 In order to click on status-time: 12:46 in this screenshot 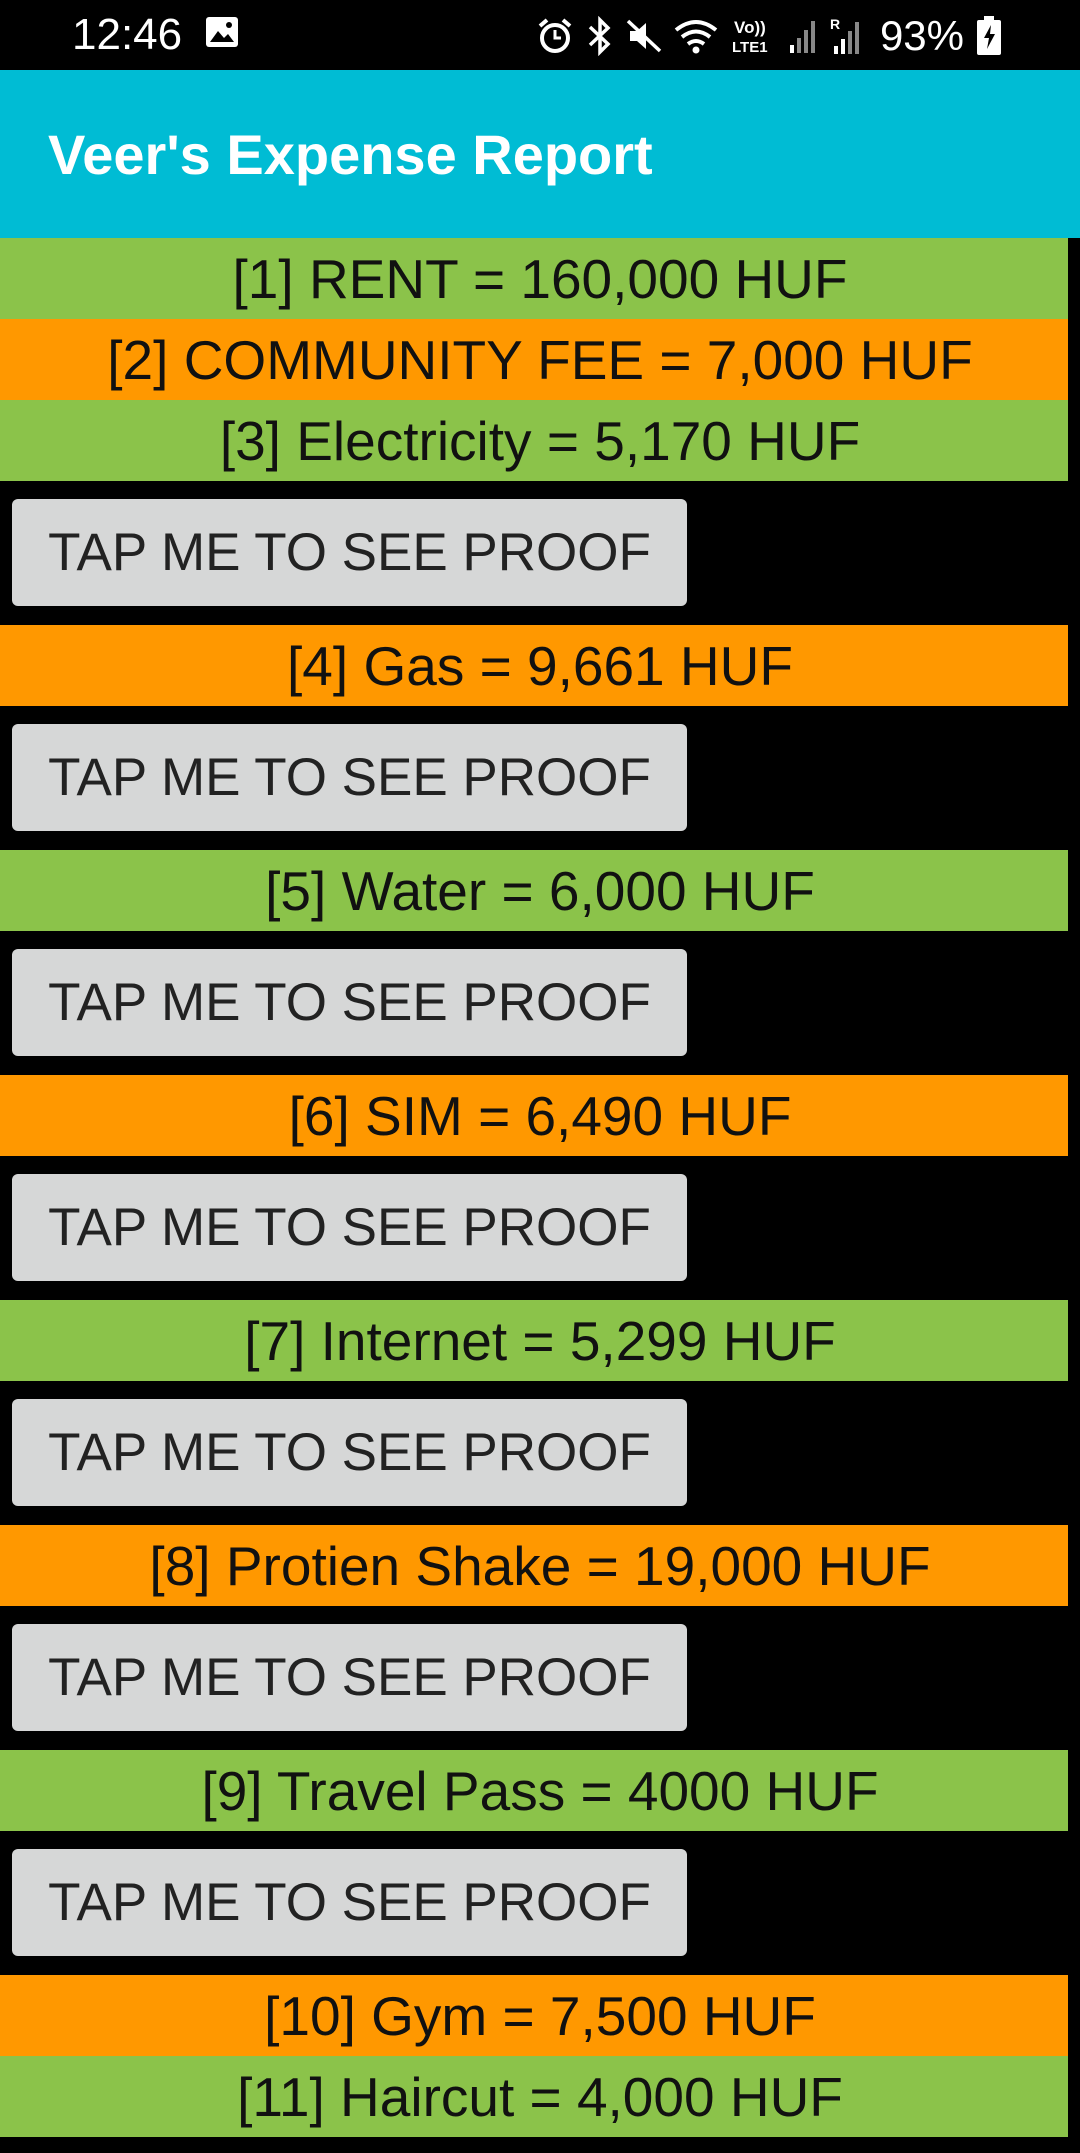, I will do `click(127, 34)`.